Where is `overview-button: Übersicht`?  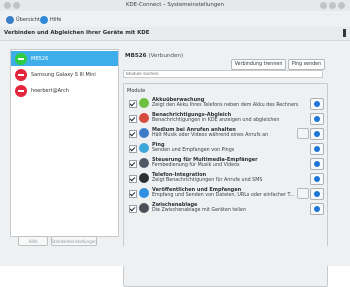 overview-button: Übersicht is located at coordinates (23, 19).